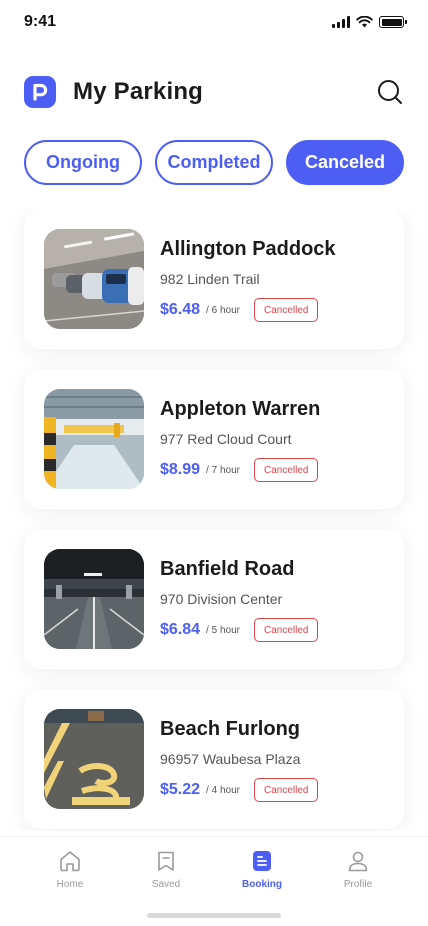 Image resolution: width=428 pixels, height=926 pixels. What do you see at coordinates (180, 309) in the screenshot?
I see `price: $6.48` at bounding box center [180, 309].